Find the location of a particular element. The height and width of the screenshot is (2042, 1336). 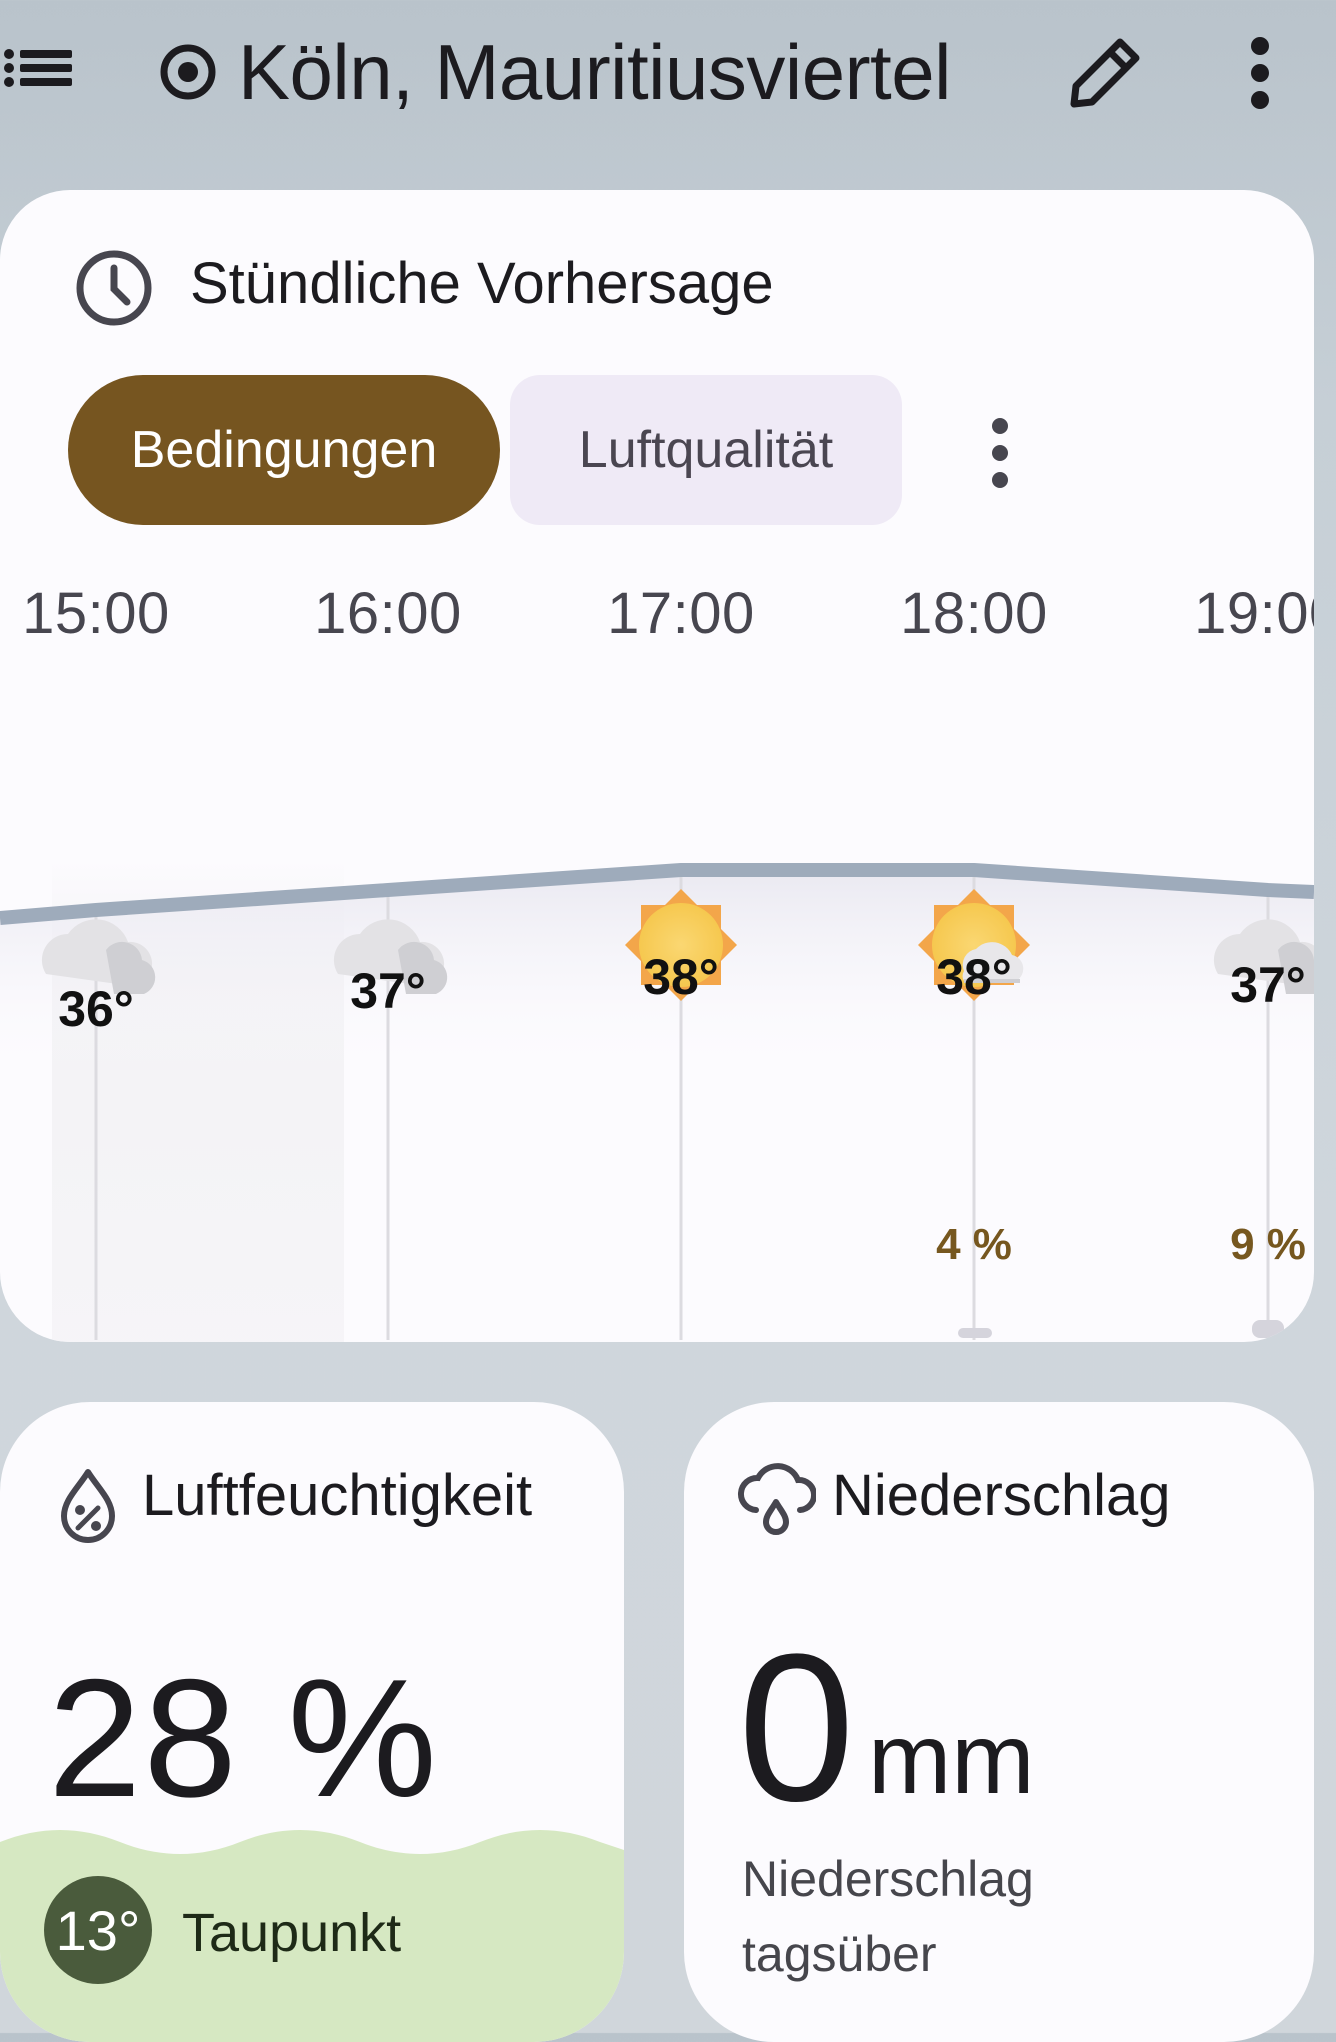

hour-label: 18:00 is located at coordinates (974, 613).